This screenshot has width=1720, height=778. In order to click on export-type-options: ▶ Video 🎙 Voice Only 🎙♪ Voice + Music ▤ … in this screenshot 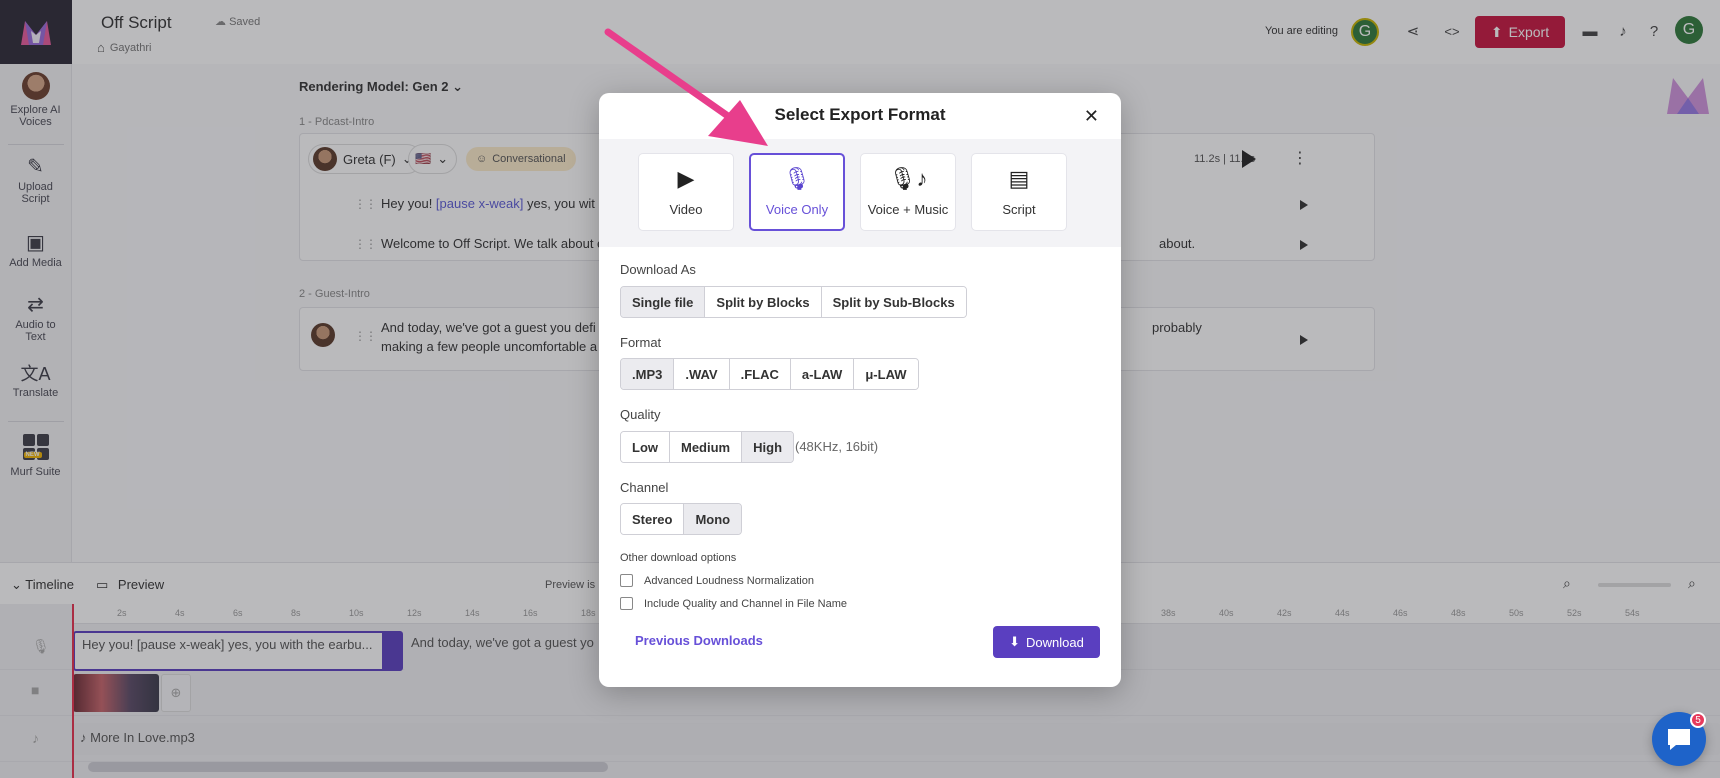, I will do `click(860, 193)`.